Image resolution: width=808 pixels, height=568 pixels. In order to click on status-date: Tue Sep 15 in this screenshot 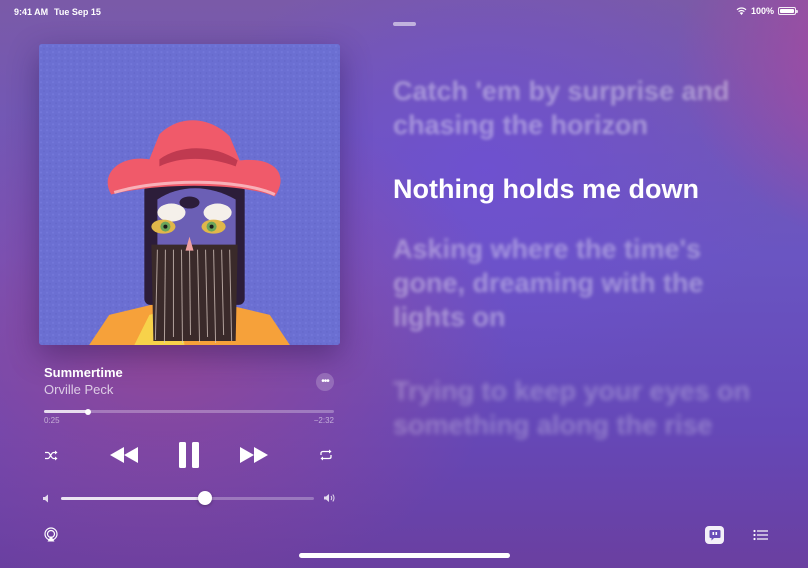, I will do `click(77, 12)`.